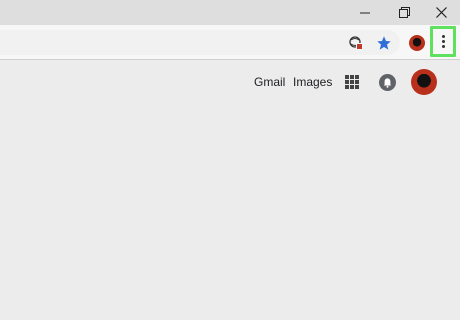 The image size is (460, 320). I want to click on notifications-button, so click(387, 82).